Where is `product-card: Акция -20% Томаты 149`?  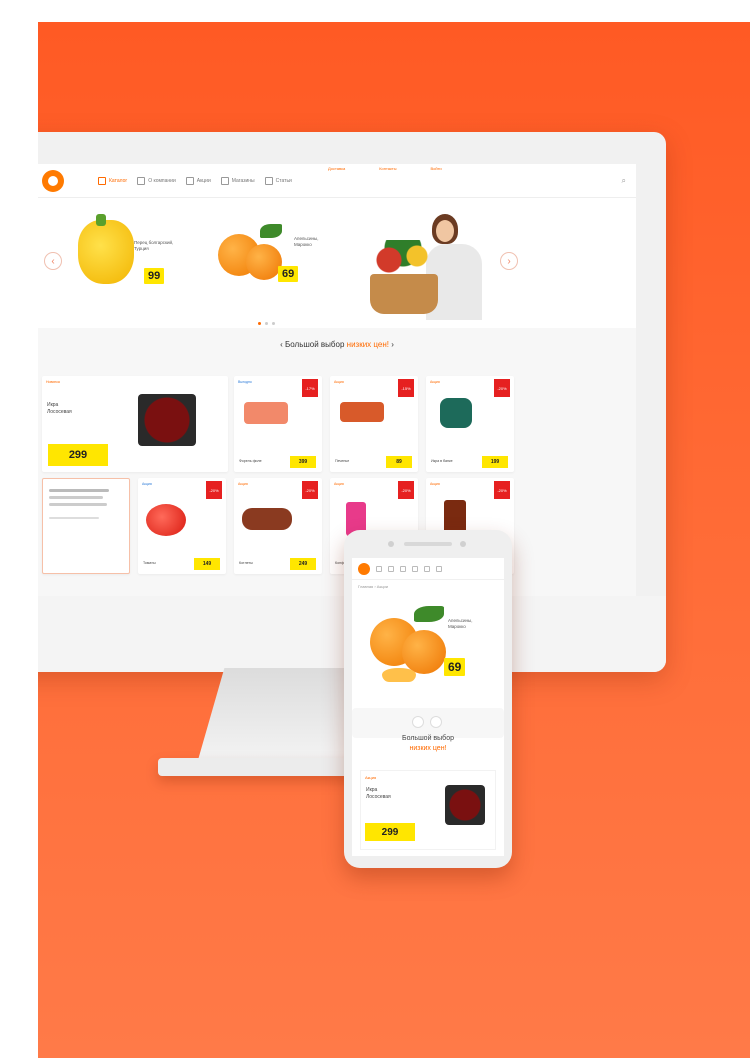 product-card: Акция -20% Томаты 149 is located at coordinates (182, 526).